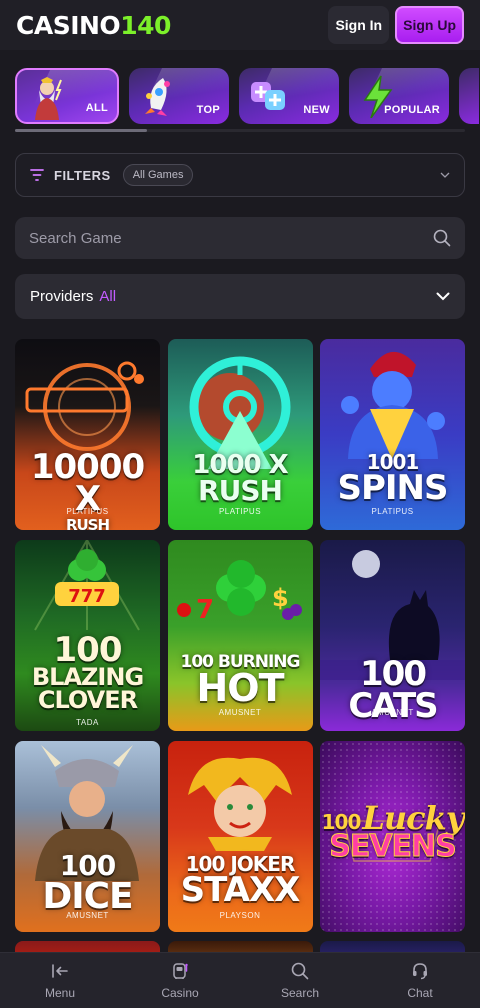 The height and width of the screenshot is (1008, 480). What do you see at coordinates (268, 96) in the screenshot?
I see `plus-badge-icon` at bounding box center [268, 96].